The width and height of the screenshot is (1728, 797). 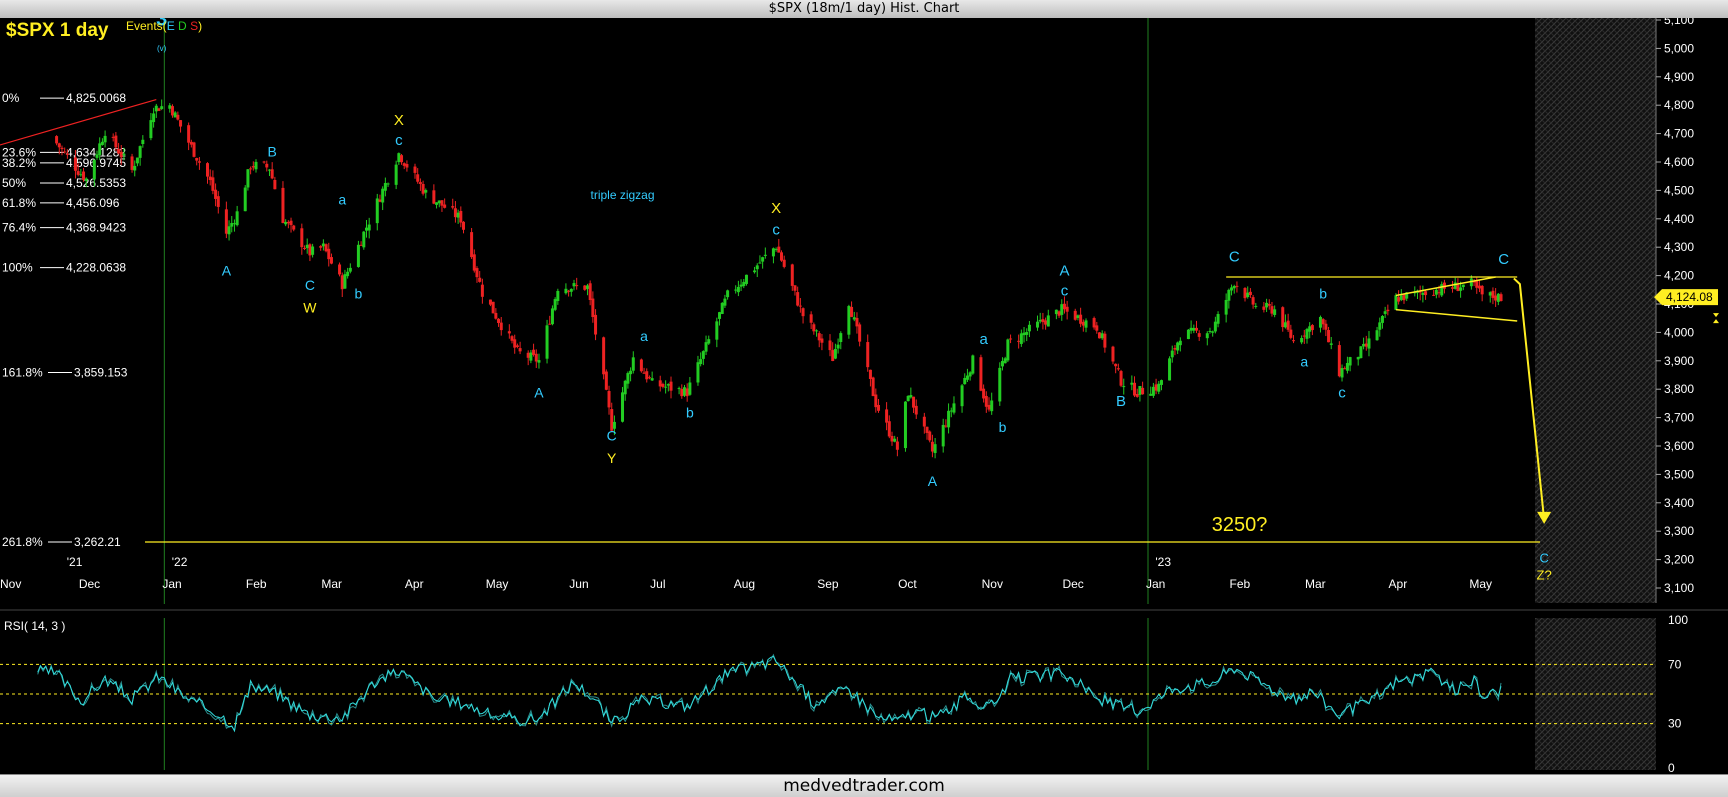 What do you see at coordinates (1679, 247) in the screenshot?
I see `price-tick-label: 4,300` at bounding box center [1679, 247].